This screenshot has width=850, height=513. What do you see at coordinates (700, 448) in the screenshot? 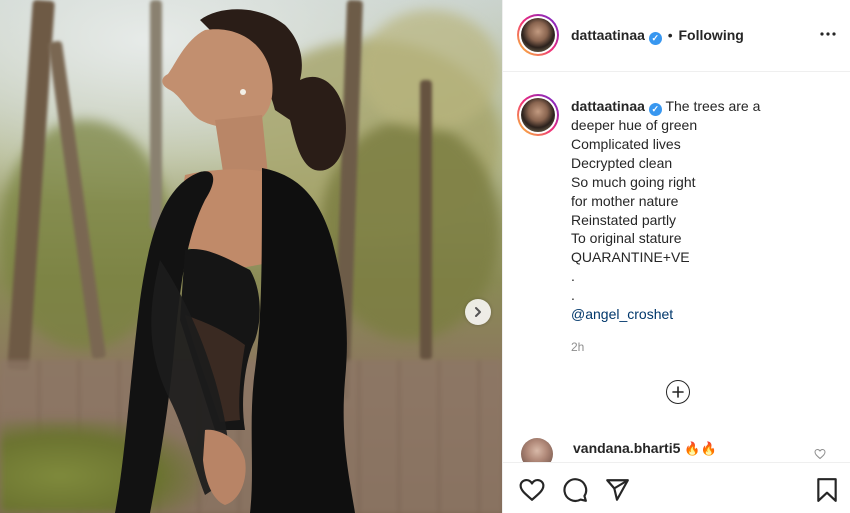
I see `comment-text: 🔥🔥` at bounding box center [700, 448].